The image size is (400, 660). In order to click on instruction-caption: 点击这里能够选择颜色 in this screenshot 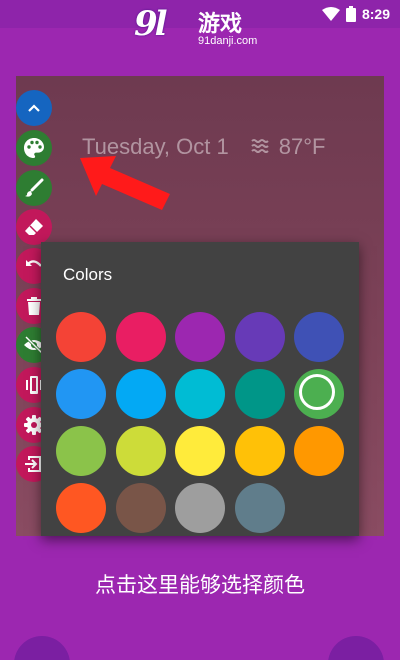, I will do `click(200, 585)`.